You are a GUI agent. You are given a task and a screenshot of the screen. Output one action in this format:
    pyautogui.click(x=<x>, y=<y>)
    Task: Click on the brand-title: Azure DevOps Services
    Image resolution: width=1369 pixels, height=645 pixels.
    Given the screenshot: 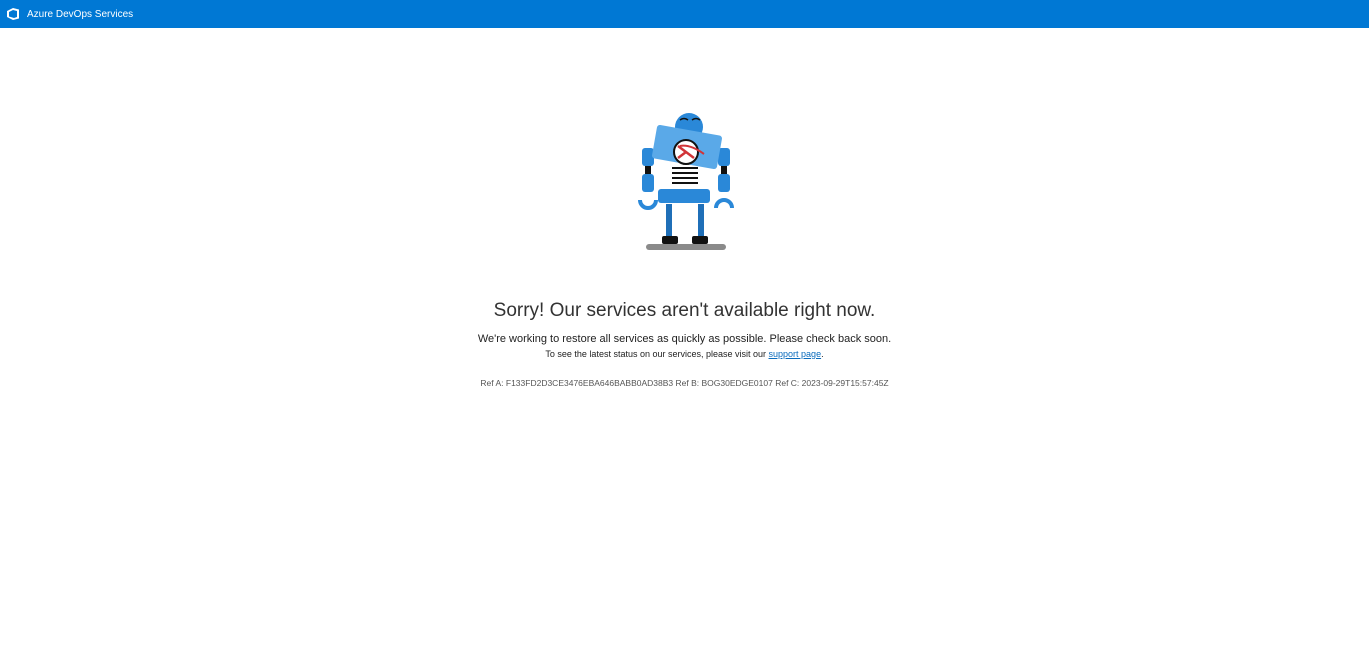 What is the action you would take?
    pyautogui.click(x=80, y=14)
    